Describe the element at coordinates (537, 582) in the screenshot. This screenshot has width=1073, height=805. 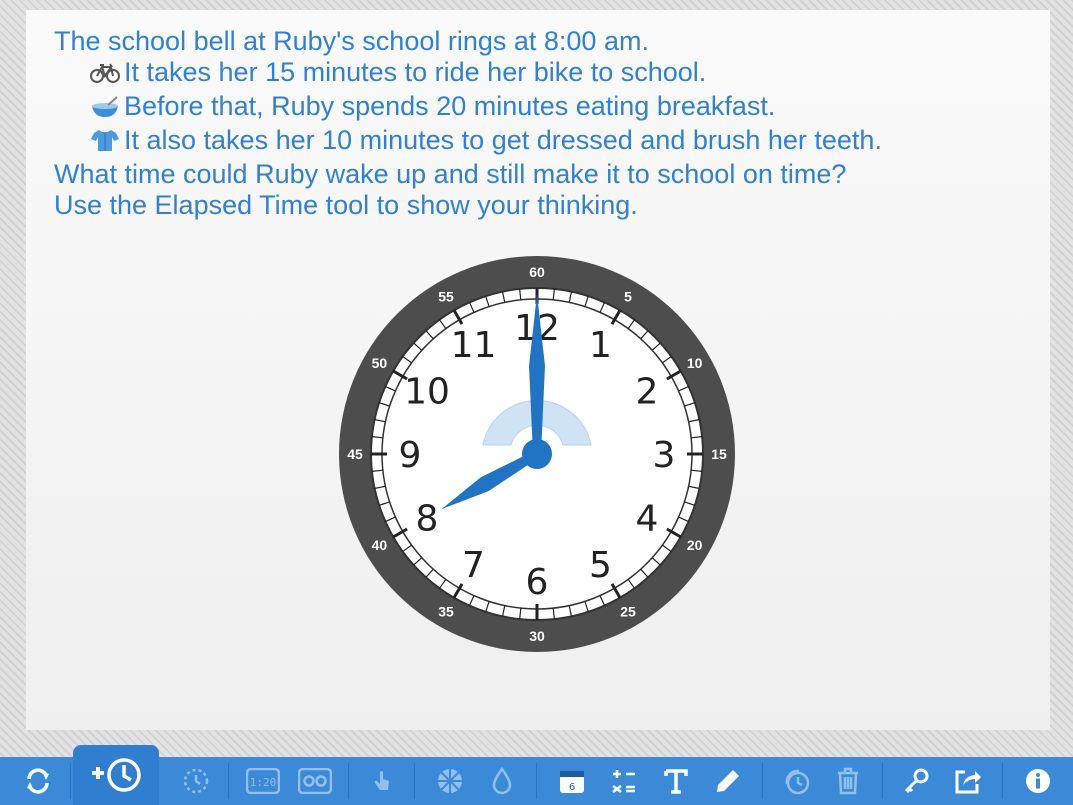
I see `hour-number: 6` at that location.